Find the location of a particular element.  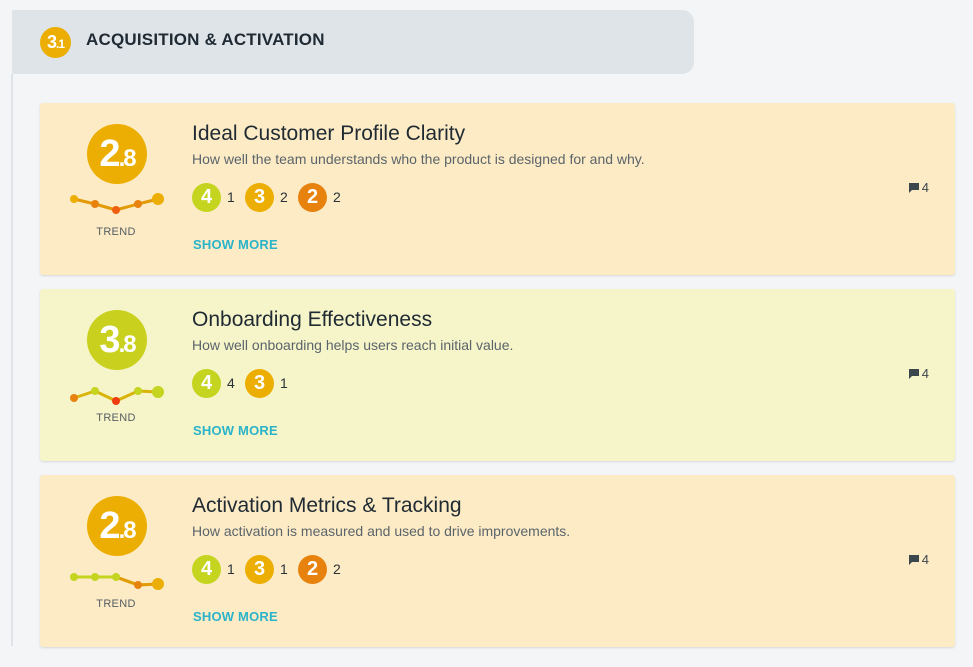

vote-distribution: 4 1 3 1 2 2 is located at coordinates (271, 569).